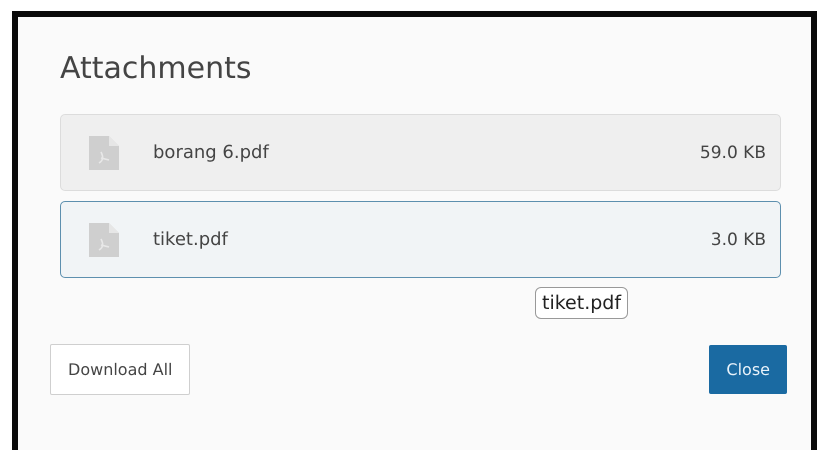 This screenshot has height=450, width=817. What do you see at coordinates (156, 68) in the screenshot?
I see `dialog-title: Attachments` at bounding box center [156, 68].